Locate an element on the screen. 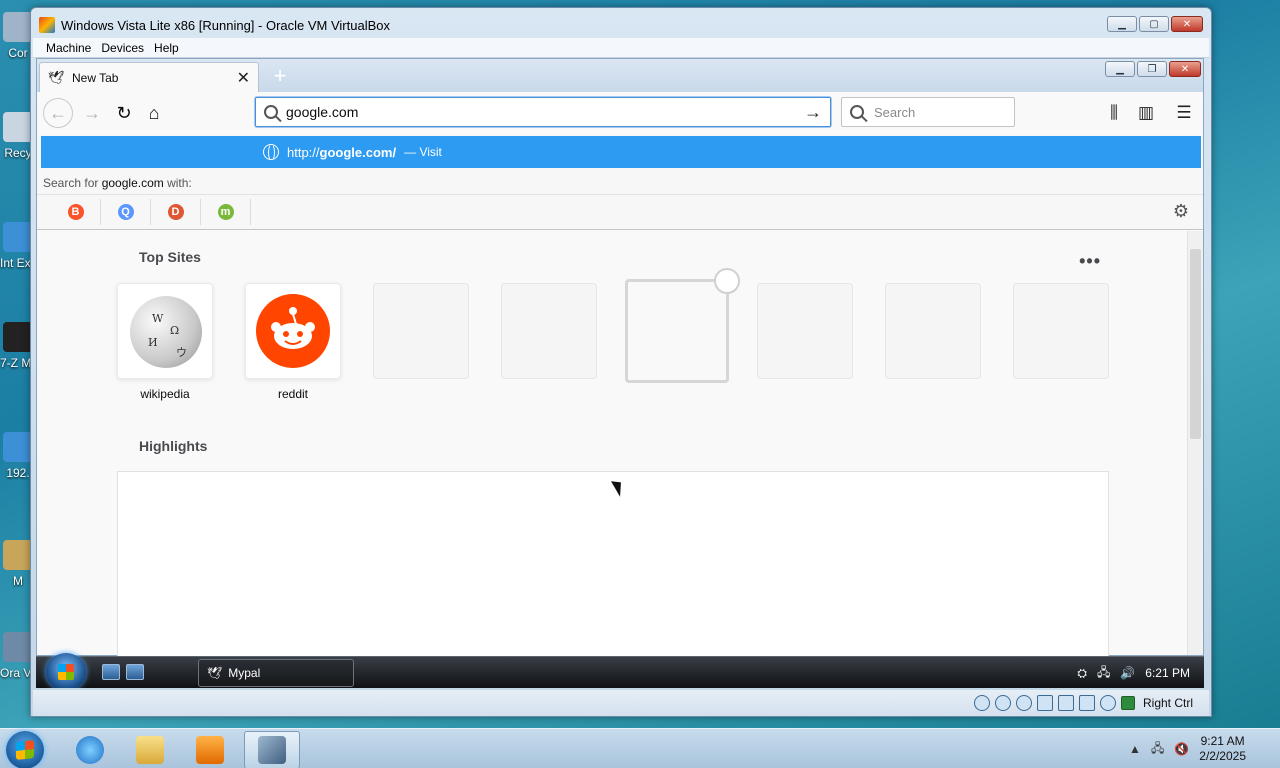  minimize-button: ▁ is located at coordinates (1122, 24).